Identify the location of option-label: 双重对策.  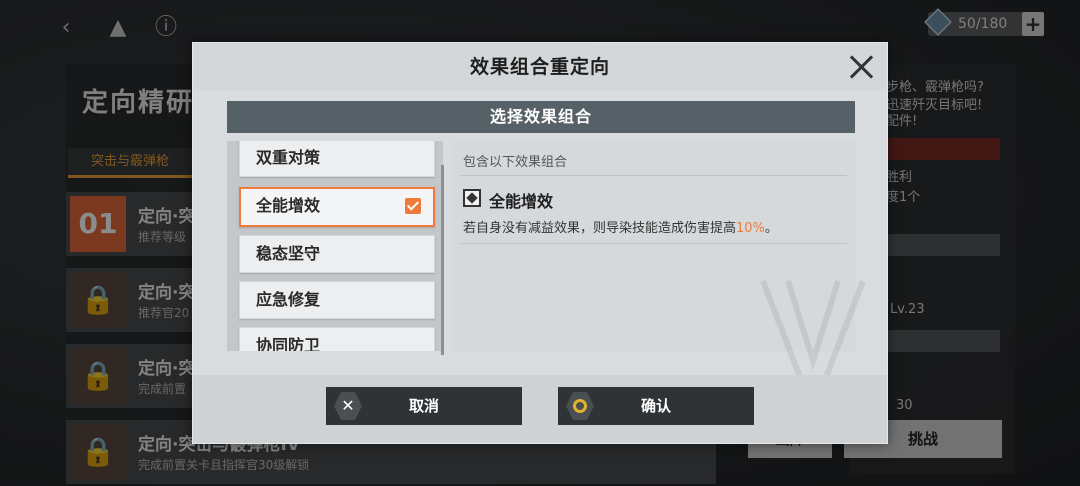
(288, 157).